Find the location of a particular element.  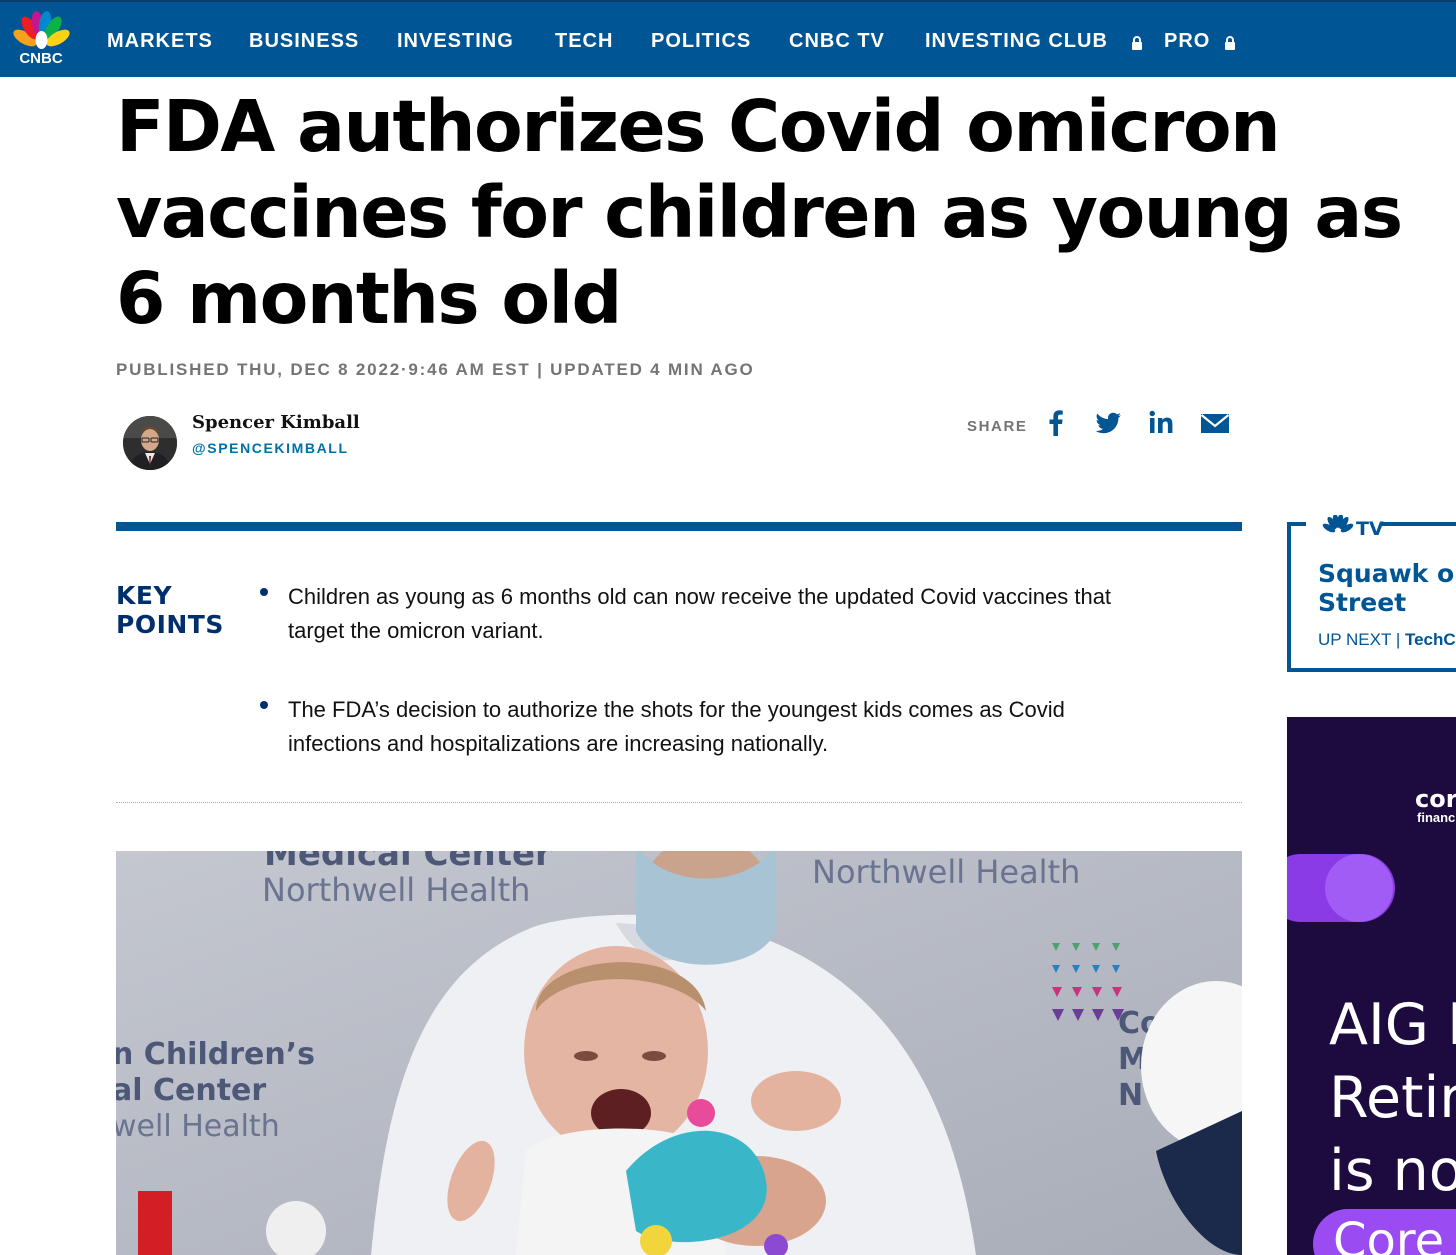

ad-cta-label: Core is located at coordinates (1389, 1234).